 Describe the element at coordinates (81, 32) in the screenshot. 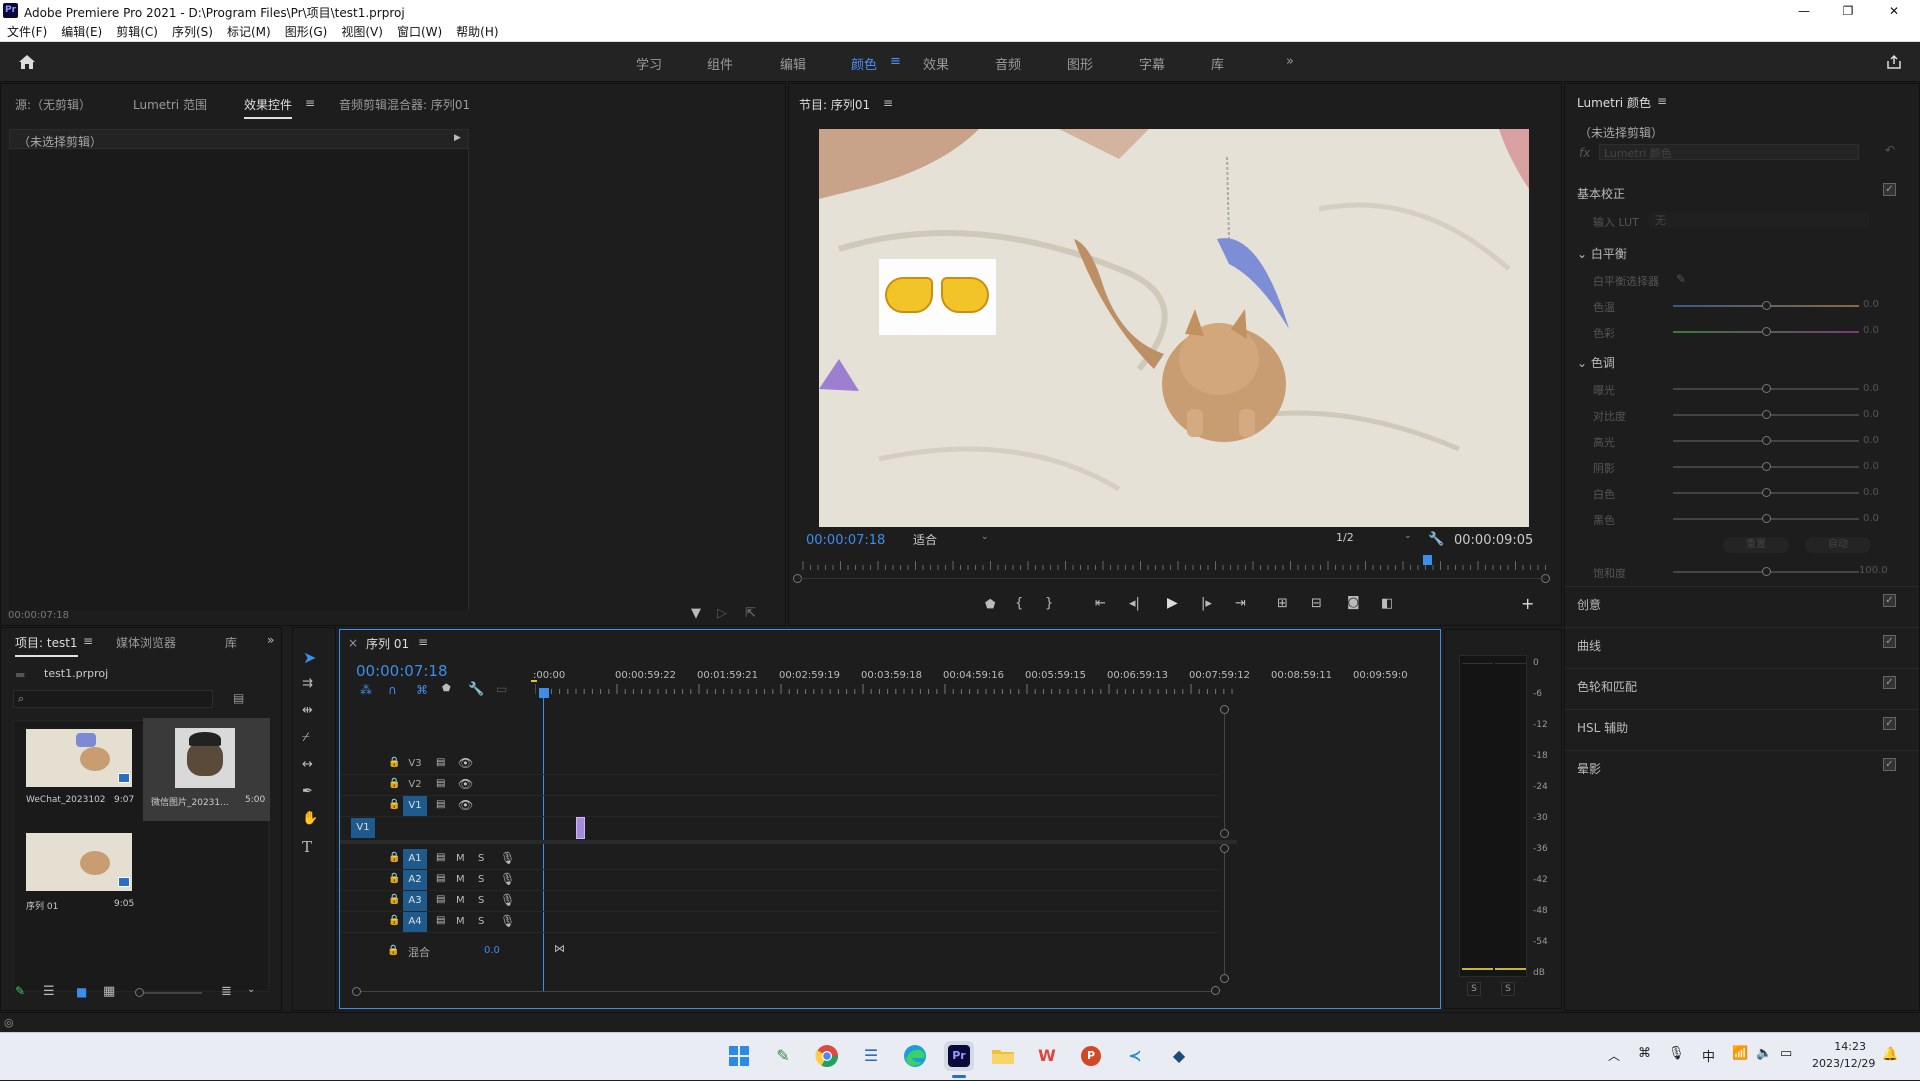

I see `menu-edit: 编辑(E)` at that location.